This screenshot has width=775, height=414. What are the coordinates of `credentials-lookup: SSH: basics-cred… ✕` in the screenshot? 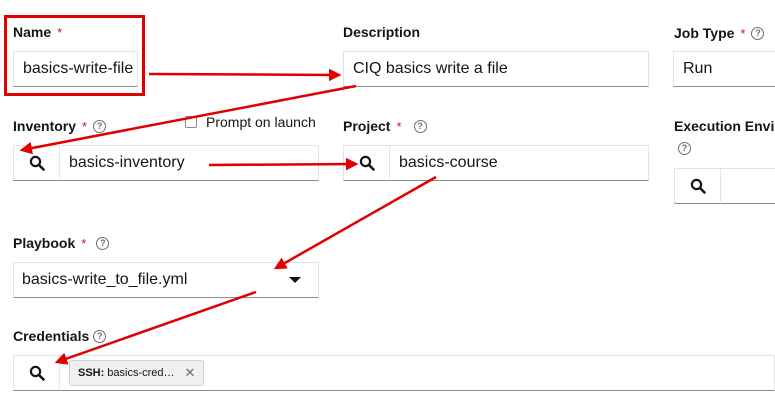 It's located at (394, 373).